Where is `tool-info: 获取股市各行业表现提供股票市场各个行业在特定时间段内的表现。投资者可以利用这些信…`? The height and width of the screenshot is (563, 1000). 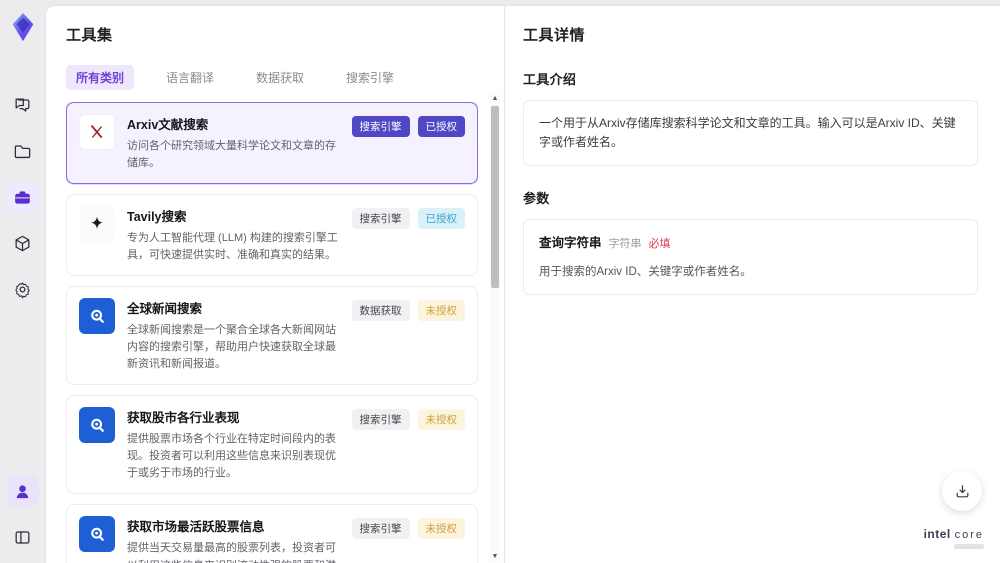 tool-info: 获取股市各行业表现提供股票市场各个行业在特定时间段内的表现。投资者可以利用这些信… is located at coordinates (233, 444).